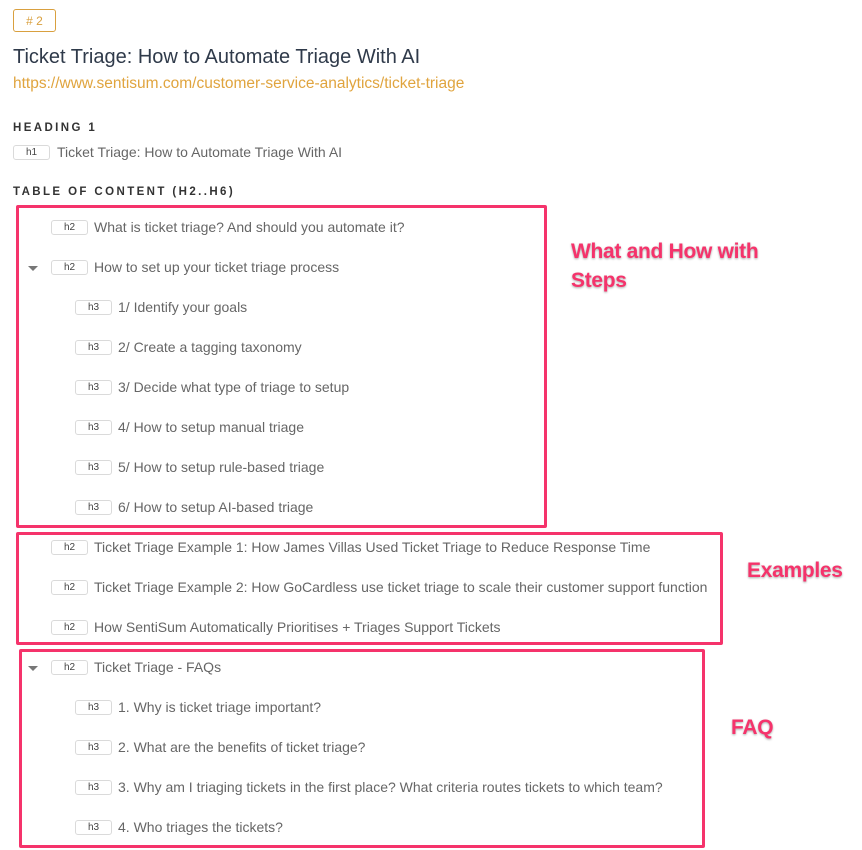  What do you see at coordinates (599, 280) in the screenshot?
I see `annotation-line: Steps` at bounding box center [599, 280].